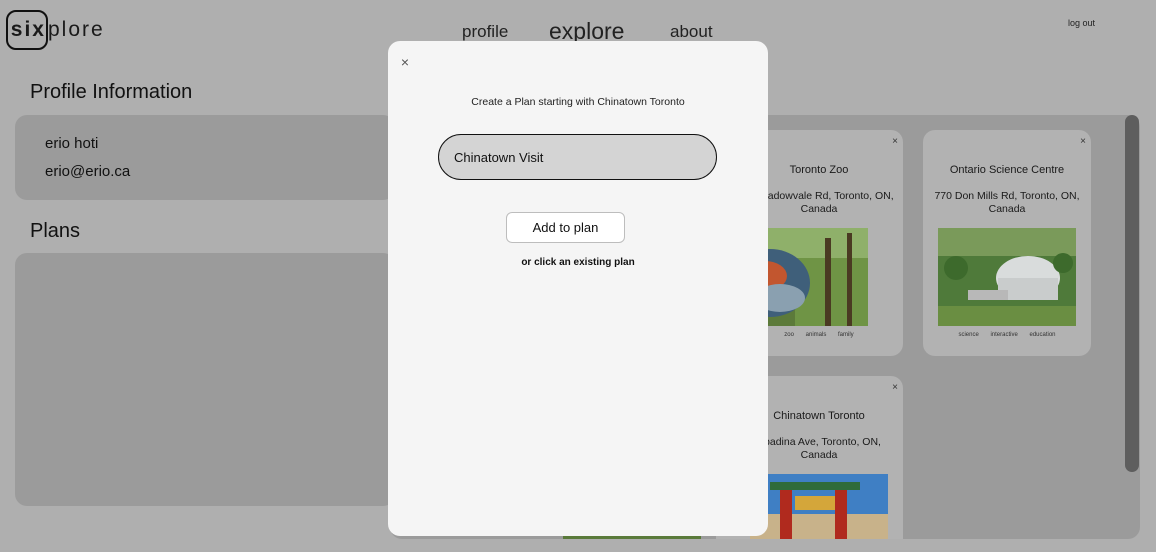  I want to click on nav-about: about, so click(691, 32).